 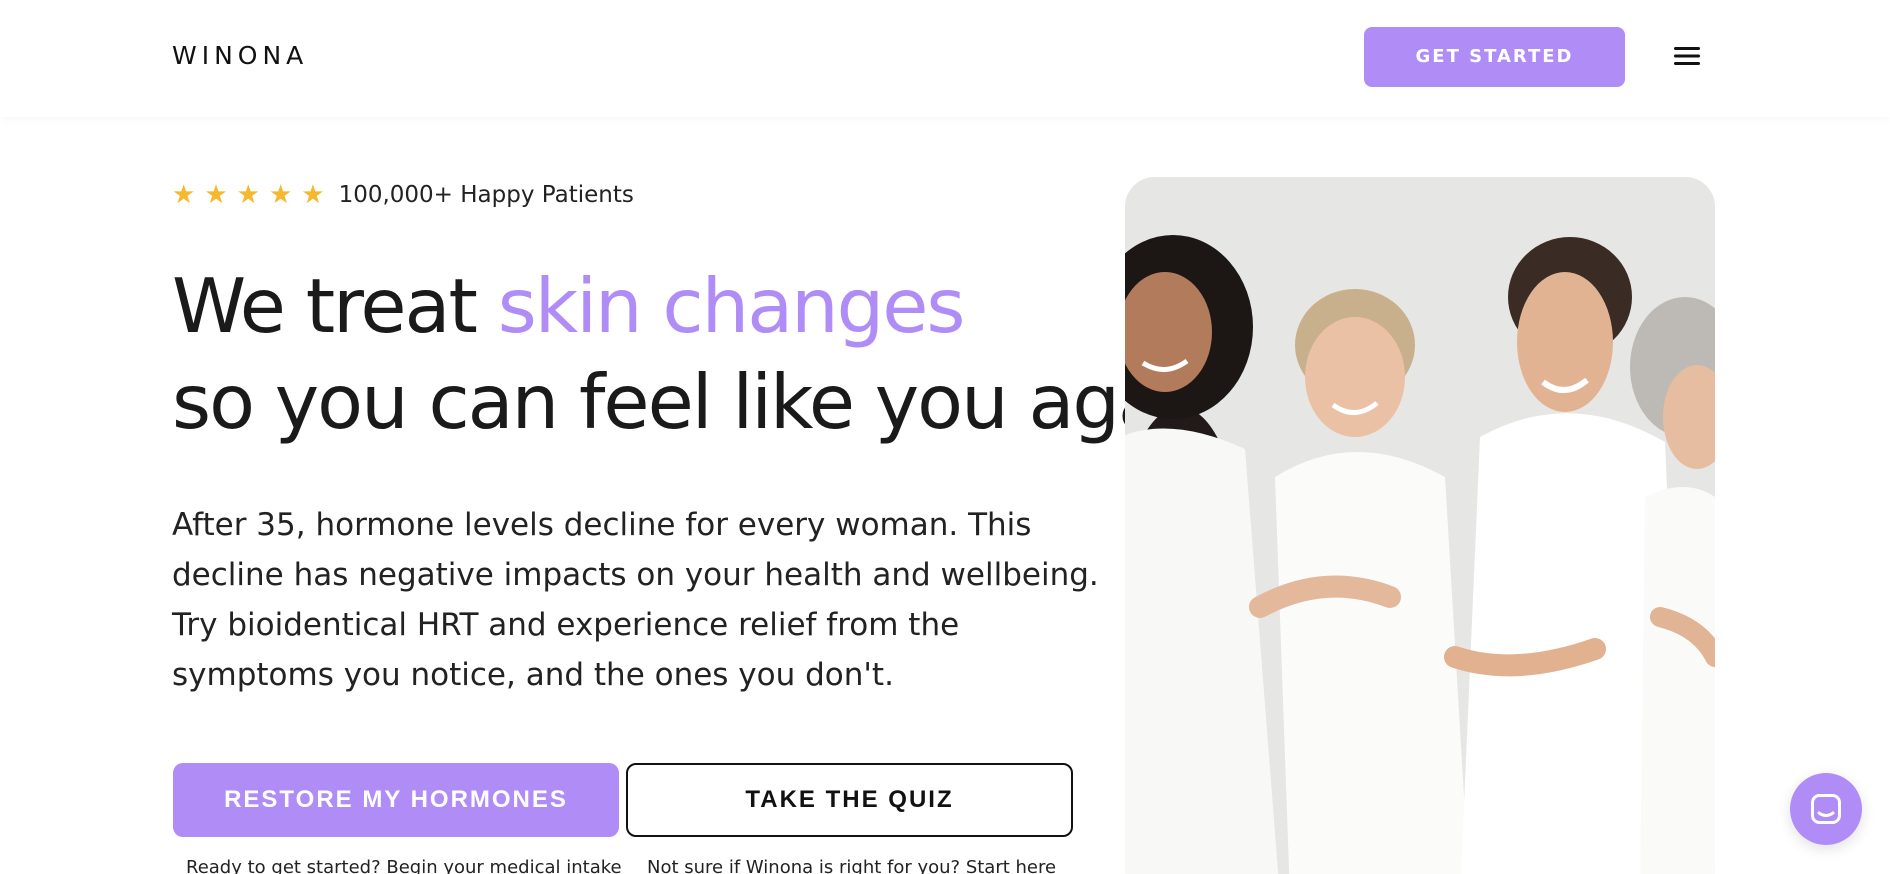 What do you see at coordinates (711, 402) in the screenshot?
I see `headline-line-2: so you can feel like you again.` at bounding box center [711, 402].